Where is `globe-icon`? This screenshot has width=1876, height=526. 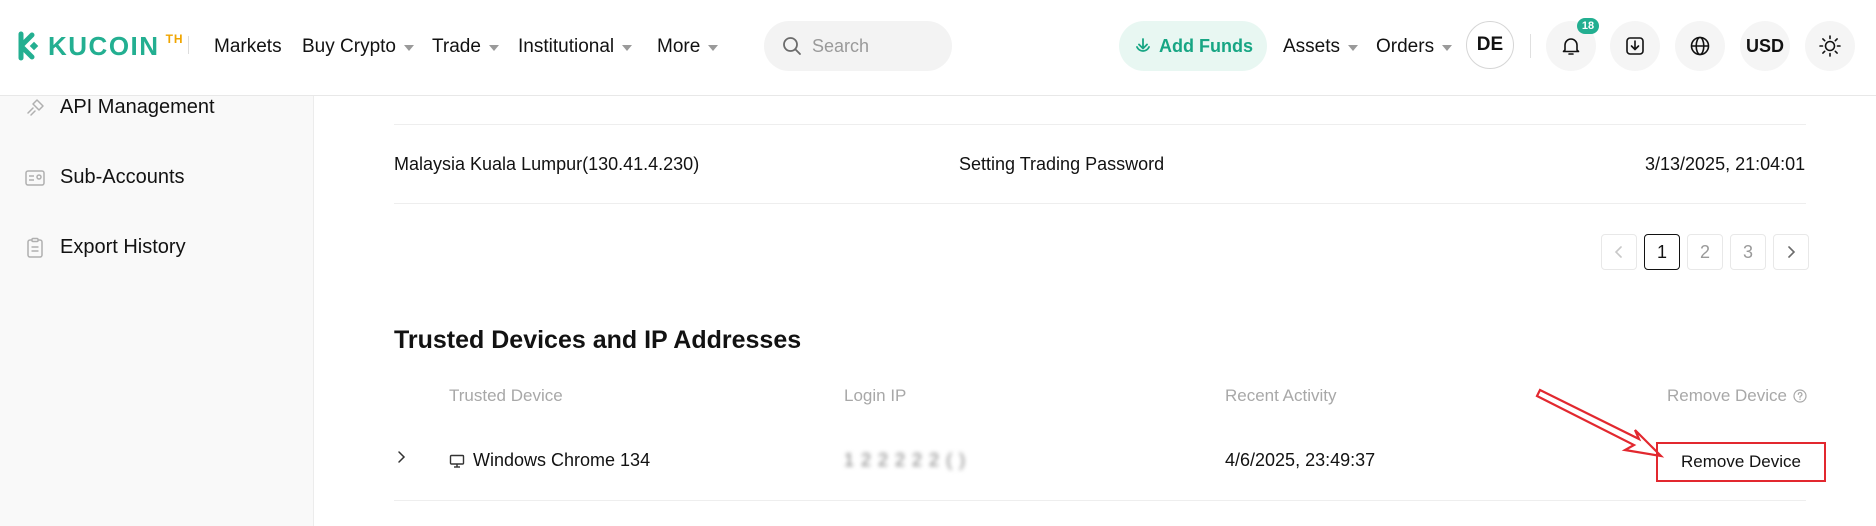
globe-icon is located at coordinates (1700, 46).